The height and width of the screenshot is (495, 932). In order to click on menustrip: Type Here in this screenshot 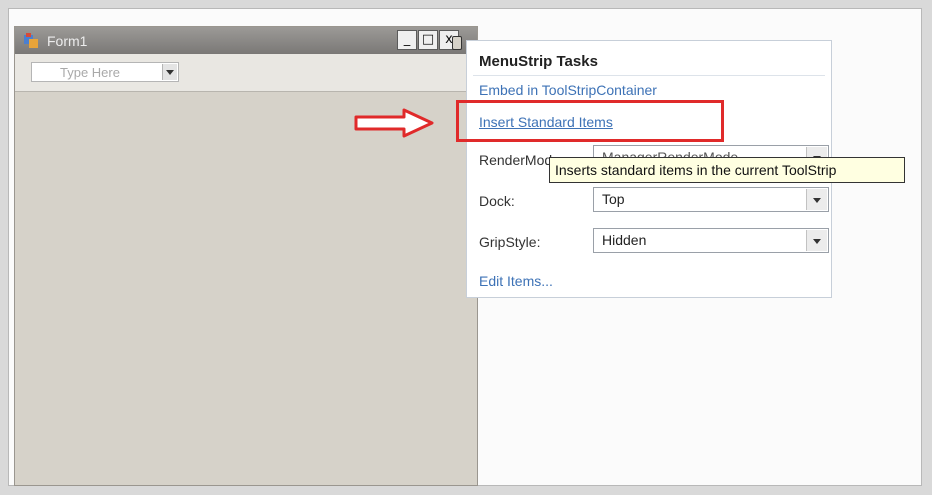, I will do `click(246, 73)`.